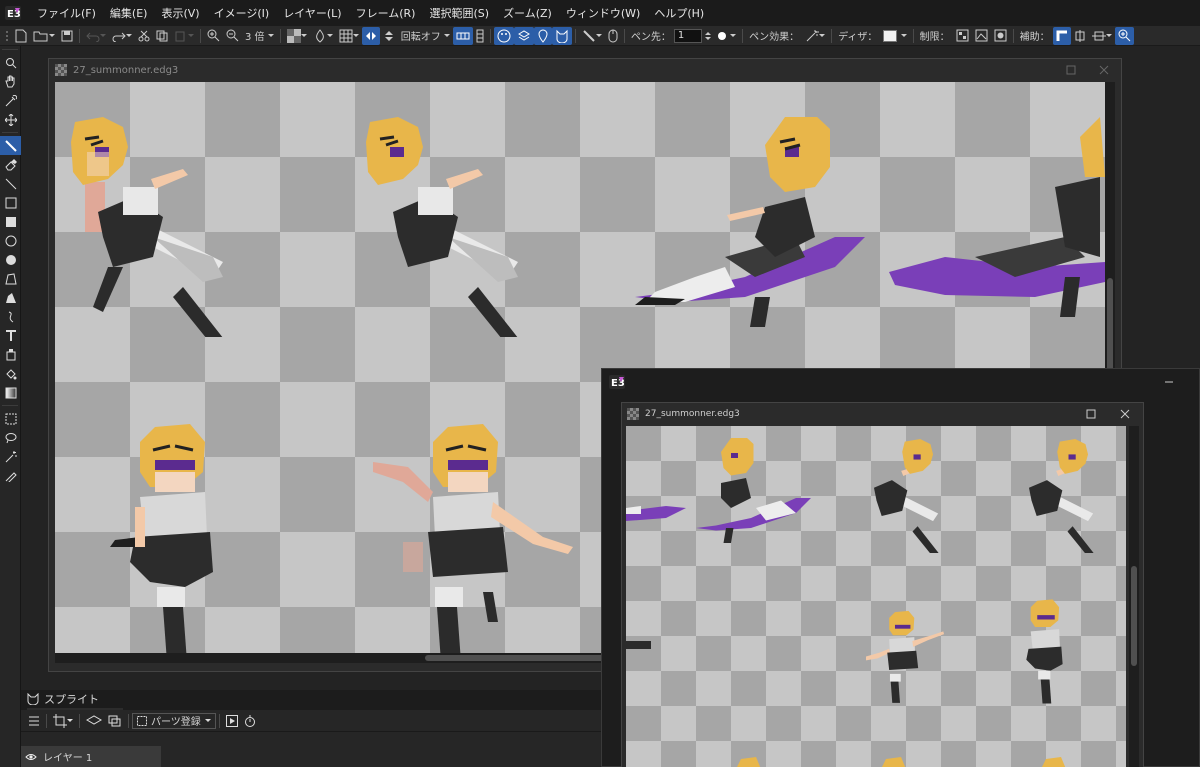 This screenshot has width=1200, height=767. What do you see at coordinates (523, 35) in the screenshot?
I see `layers-icon` at bounding box center [523, 35].